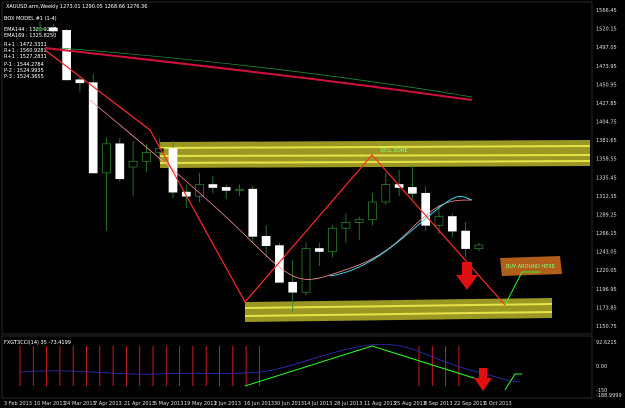 This screenshot has height=408, width=625. I want to click on sell-zone: SELL ZONE, so click(375, 154).